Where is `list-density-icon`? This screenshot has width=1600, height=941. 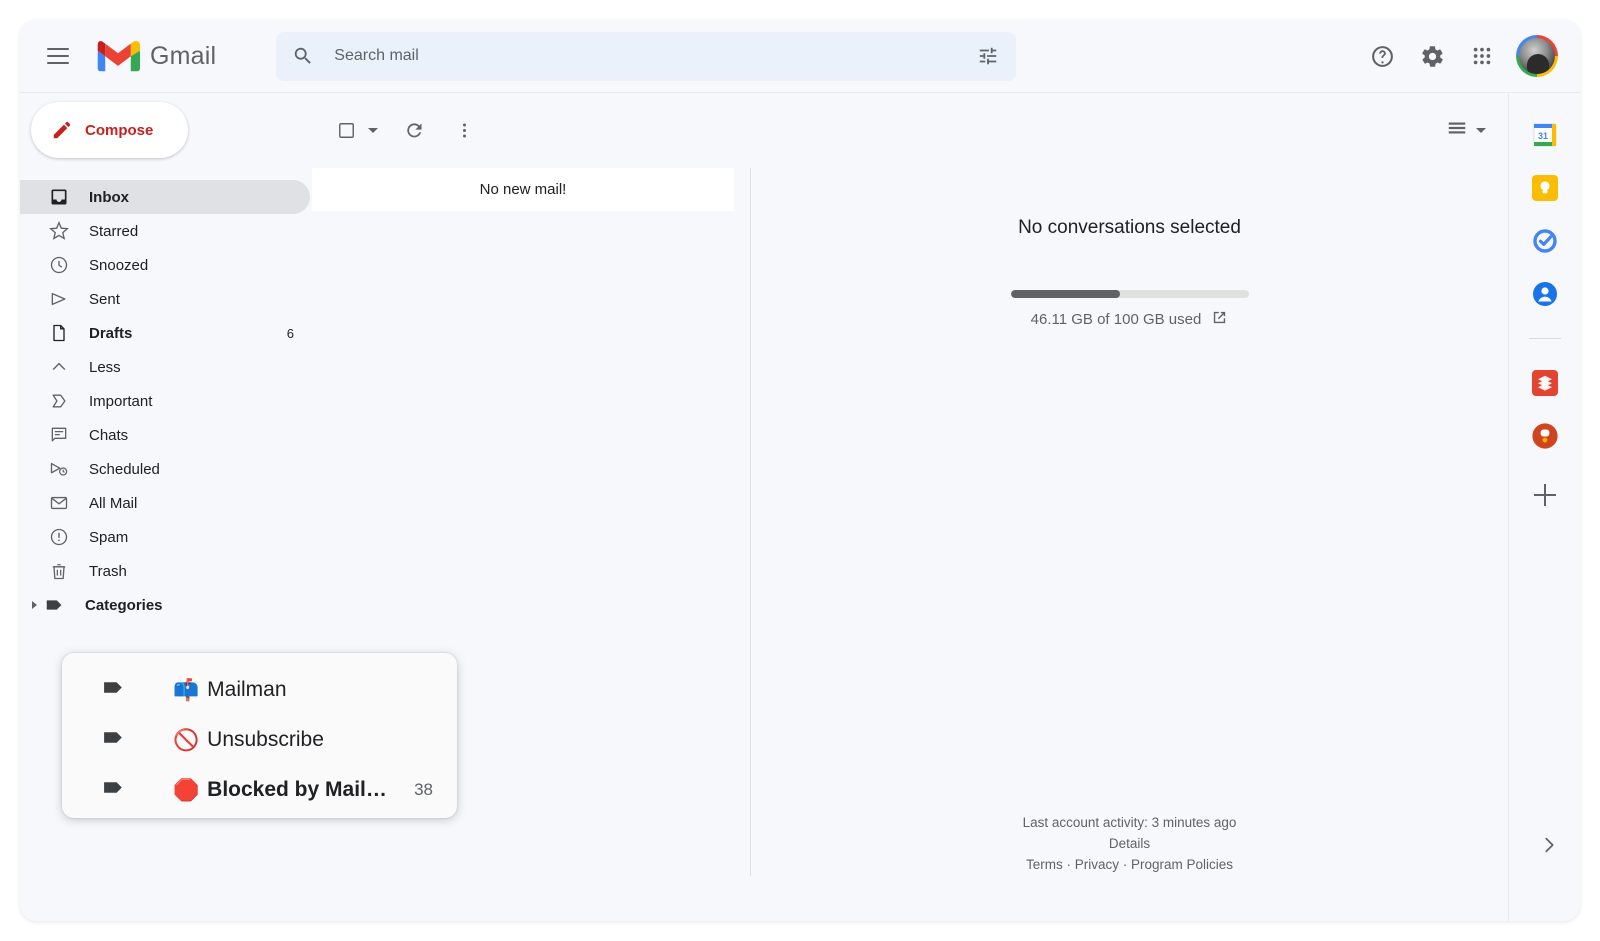
list-density-icon is located at coordinates (1457, 130).